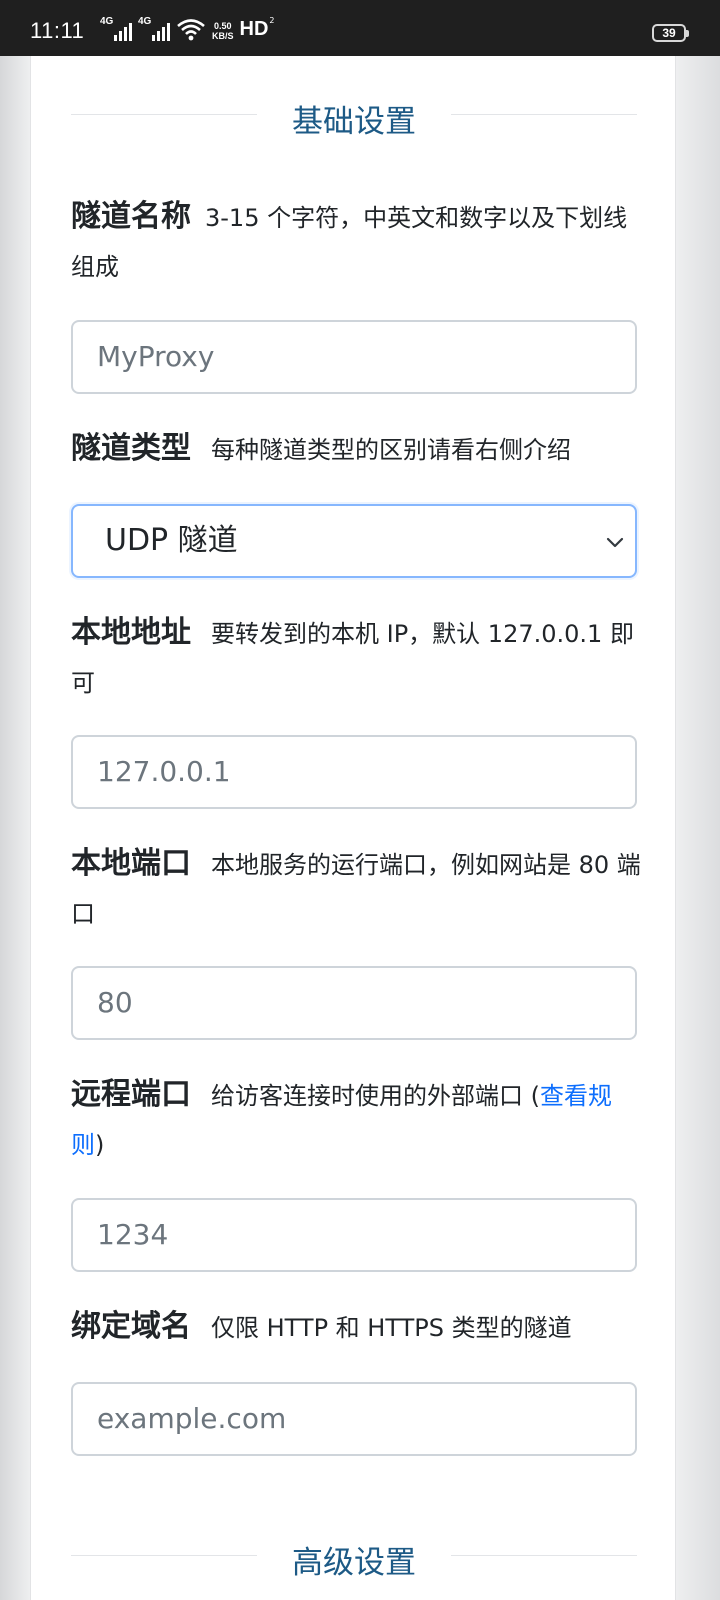  I want to click on section-title: 基础设置, so click(354, 122).